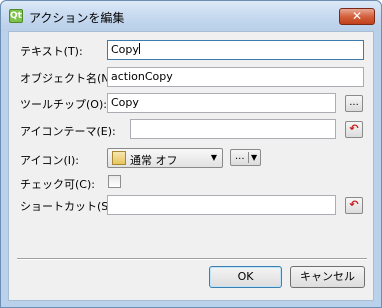 Image resolution: width=382 pixels, height=308 pixels. What do you see at coordinates (16, 16) in the screenshot?
I see `app-icon: Qt` at bounding box center [16, 16].